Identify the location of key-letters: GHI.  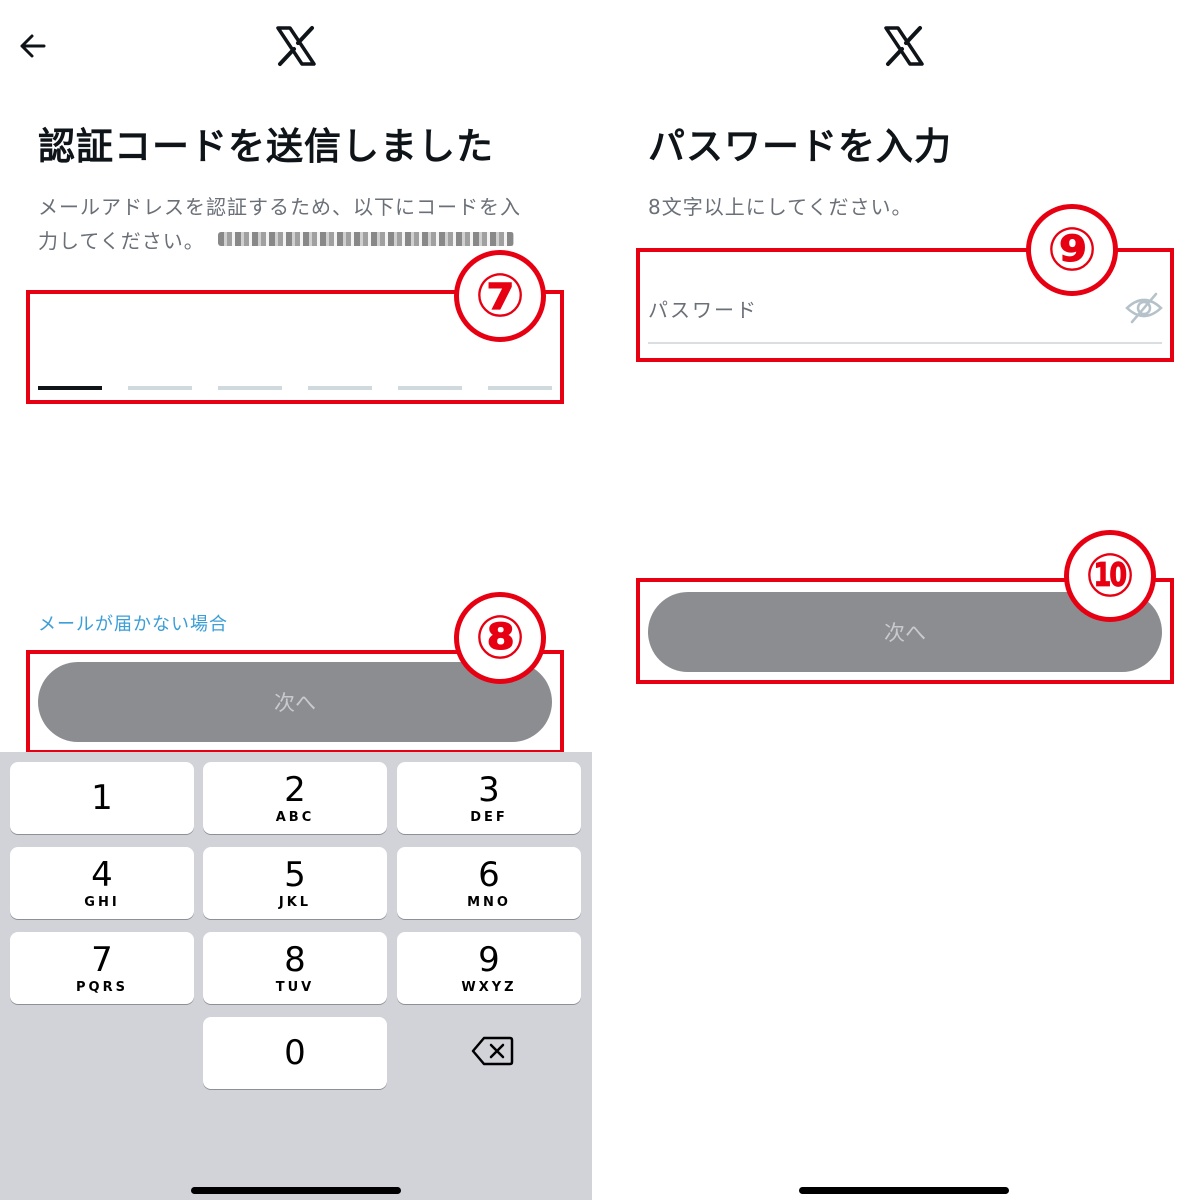
(102, 902).